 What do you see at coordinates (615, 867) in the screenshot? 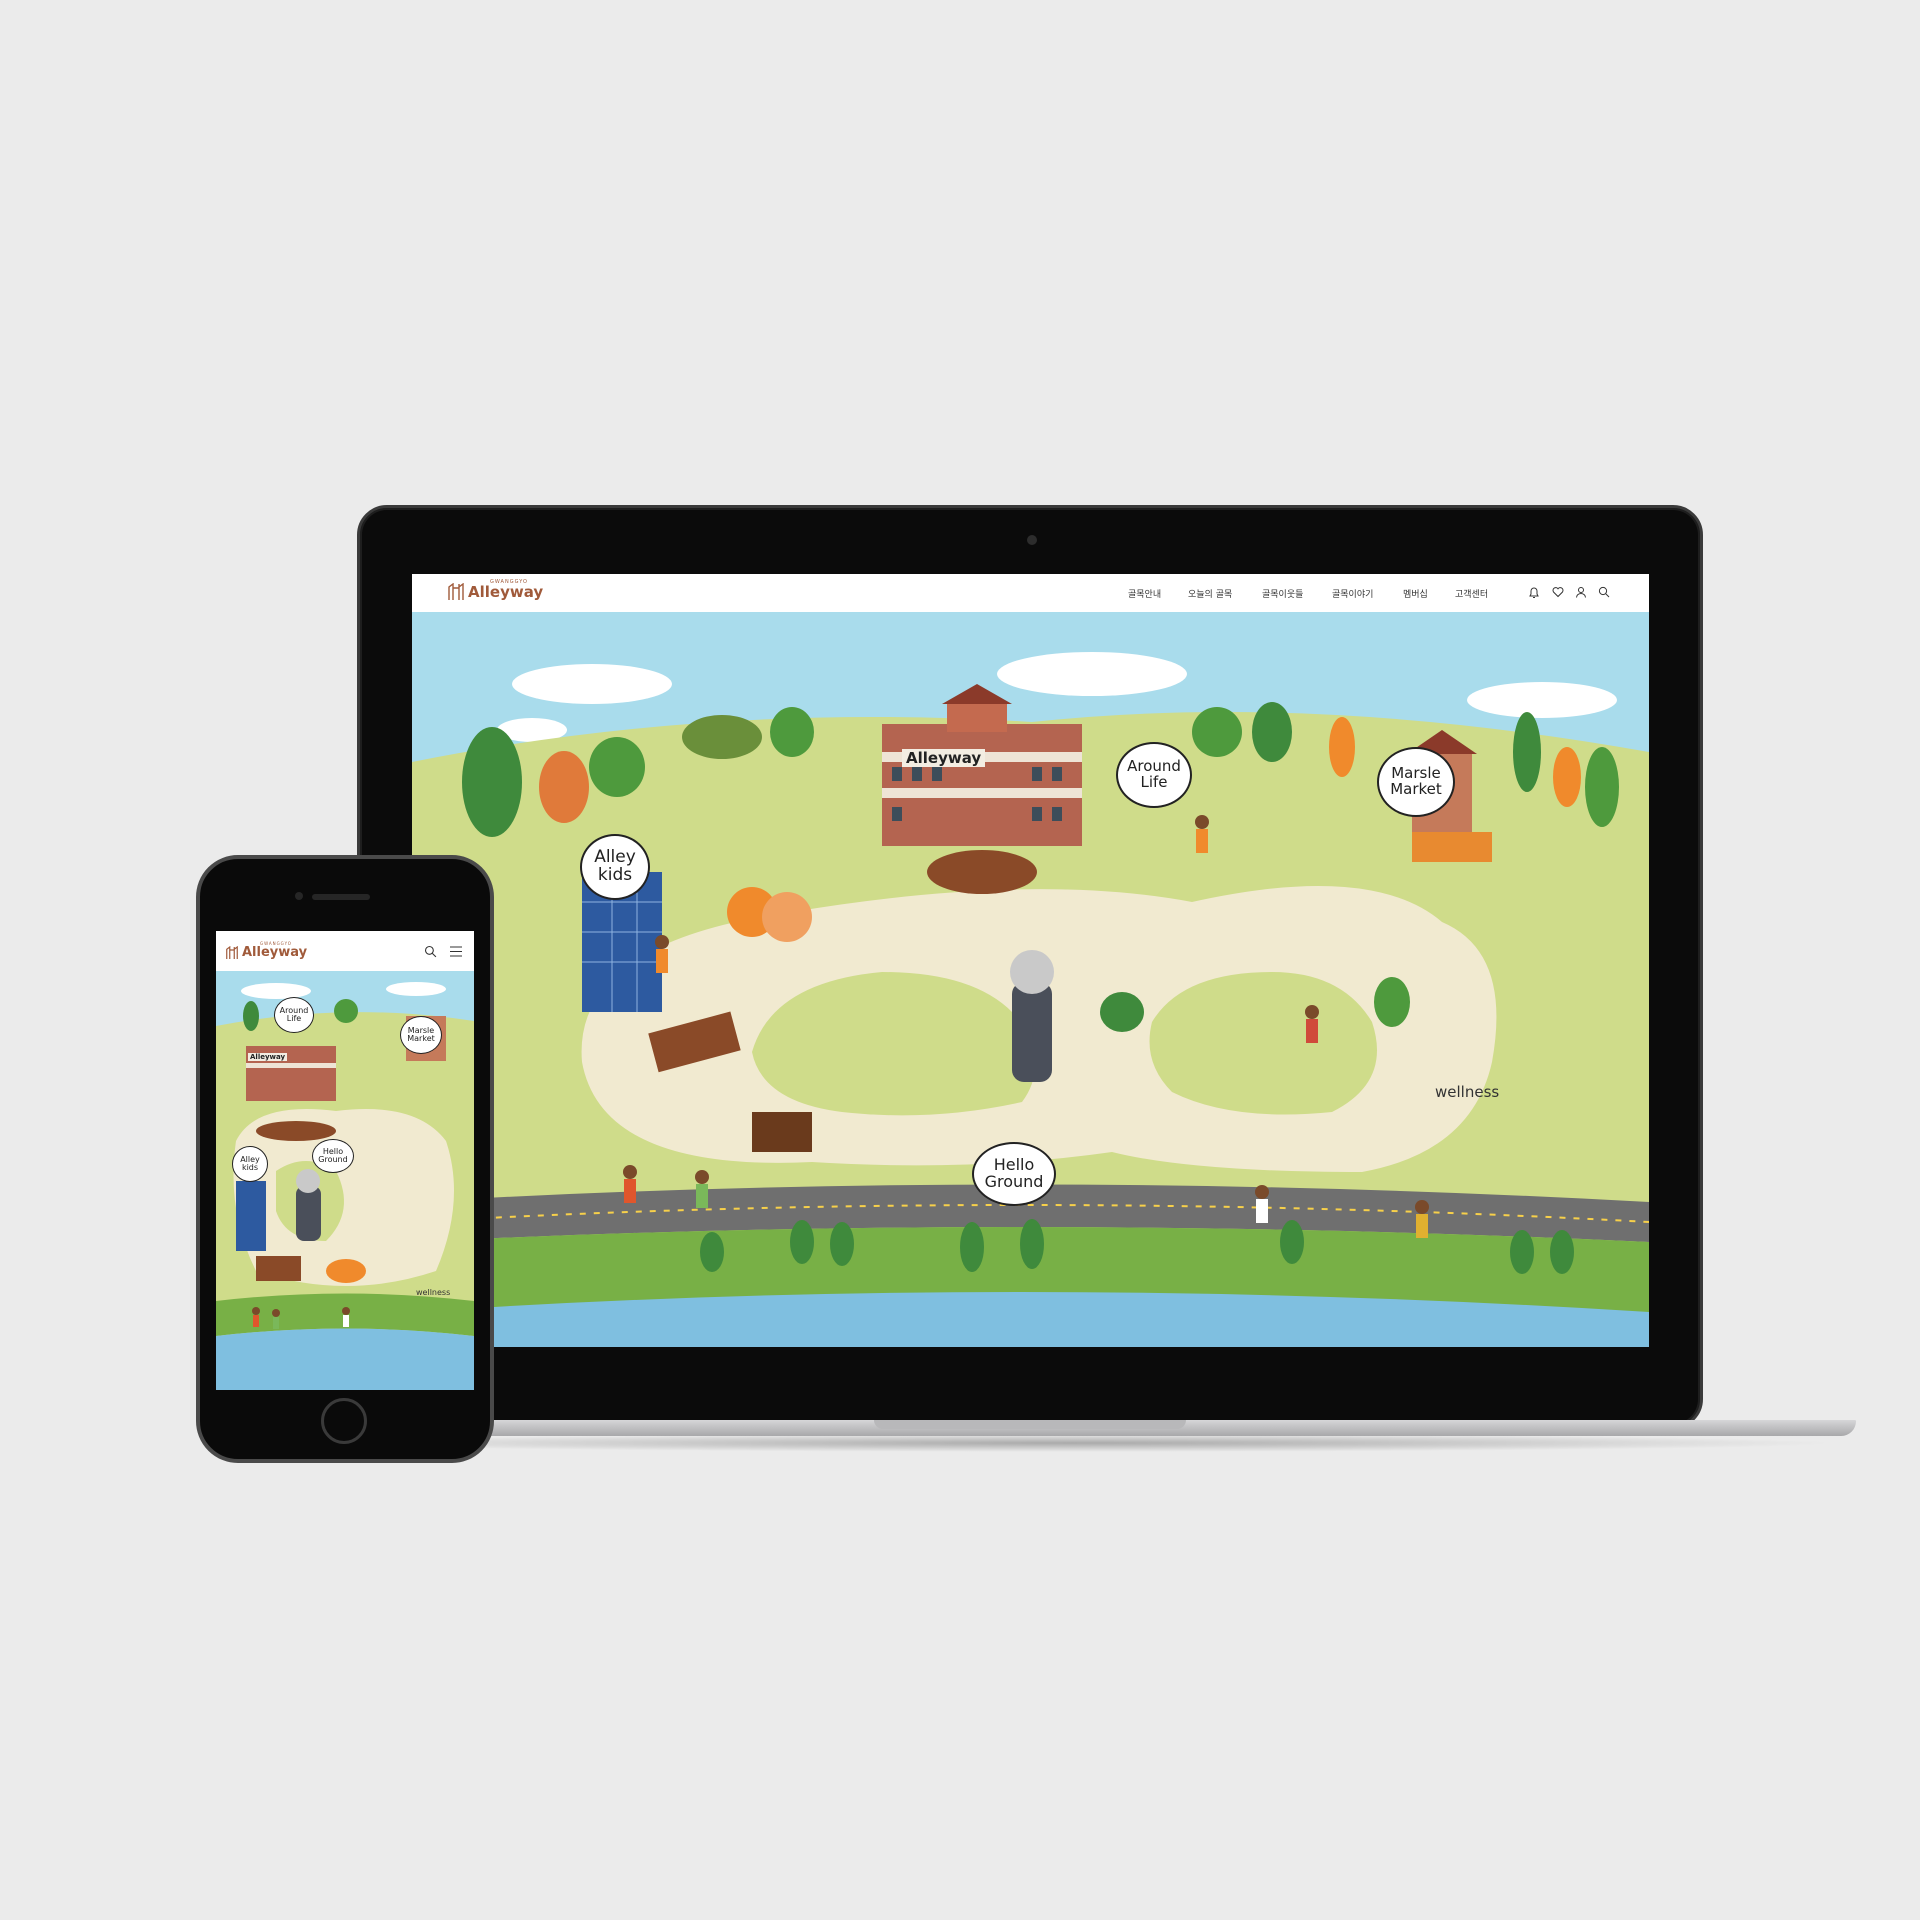
I see `label-alley-kids: Alley kids` at bounding box center [615, 867].